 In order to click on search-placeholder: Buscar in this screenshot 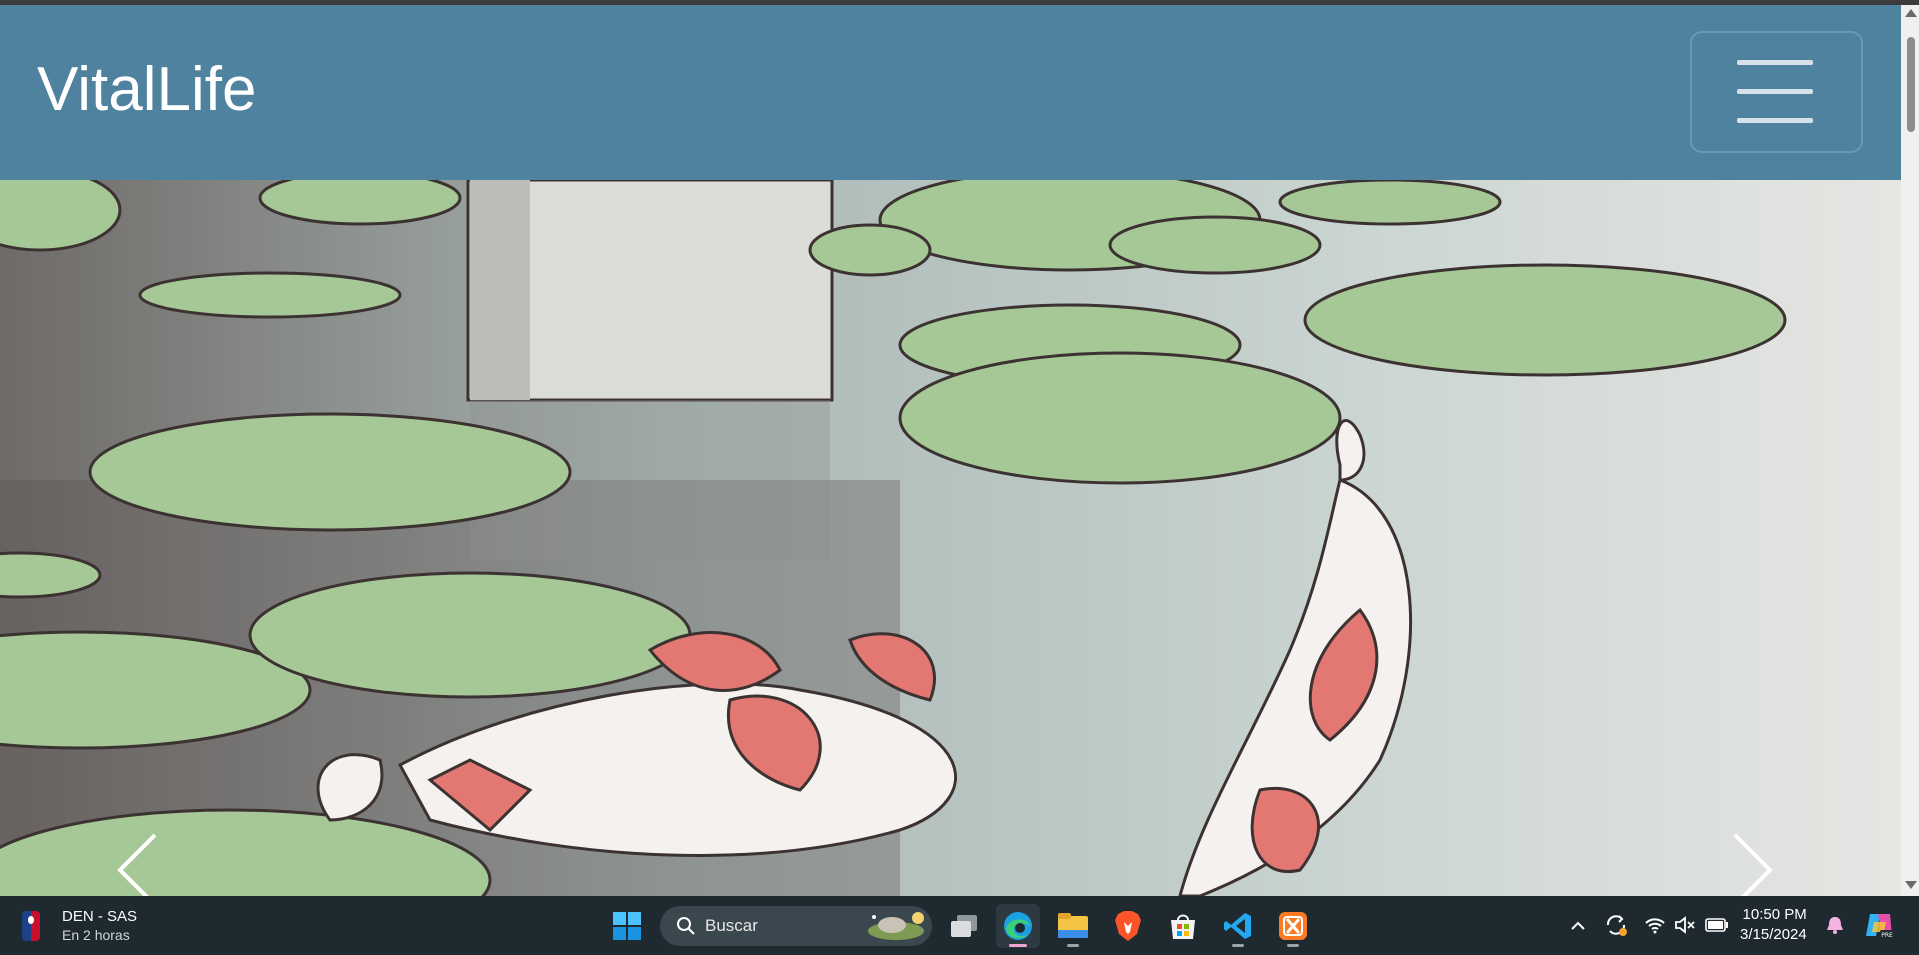, I will do `click(731, 925)`.